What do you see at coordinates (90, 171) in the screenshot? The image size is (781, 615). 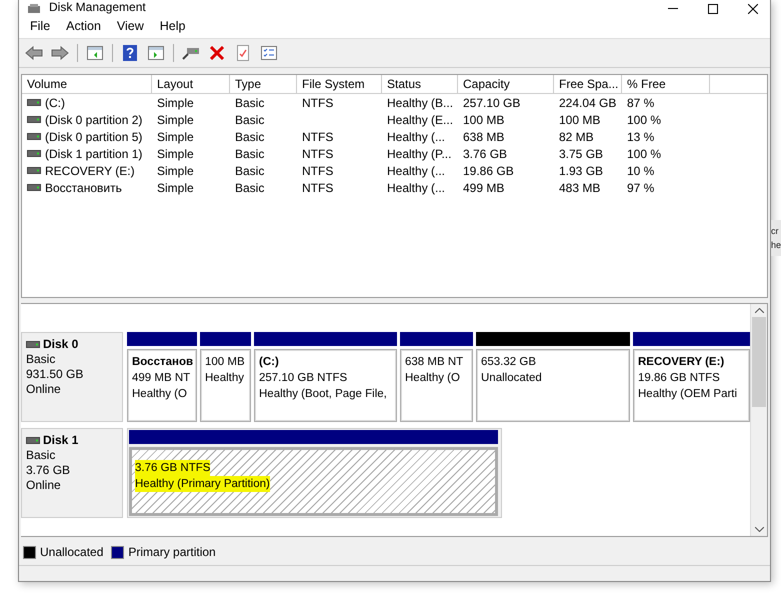 I see `table-cell: RECOVERY (E:)` at bounding box center [90, 171].